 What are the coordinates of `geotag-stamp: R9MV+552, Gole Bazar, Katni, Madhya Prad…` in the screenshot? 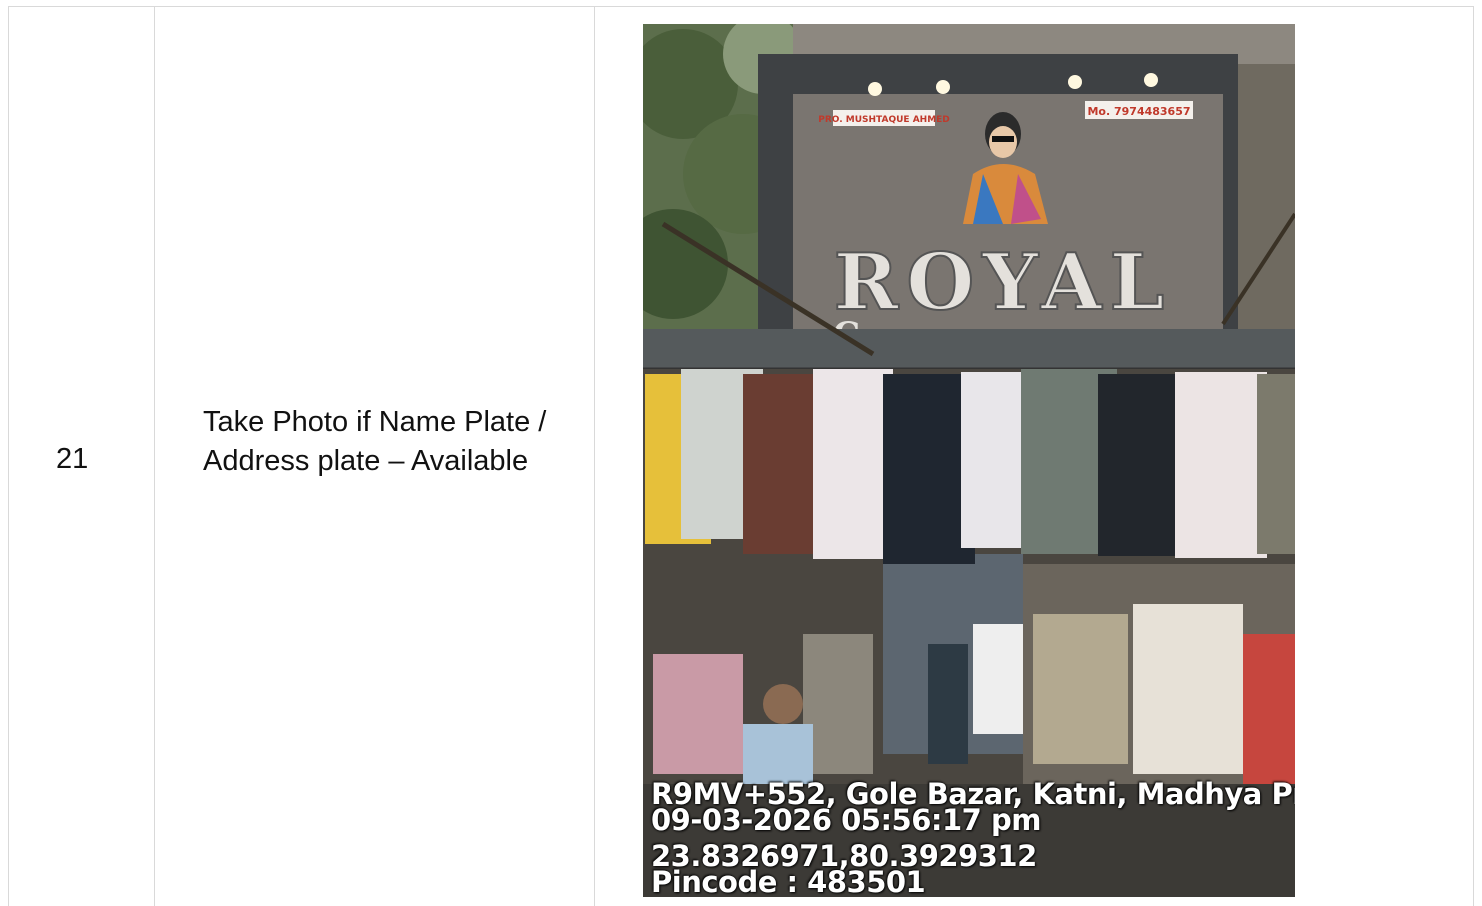 It's located at (973, 838).